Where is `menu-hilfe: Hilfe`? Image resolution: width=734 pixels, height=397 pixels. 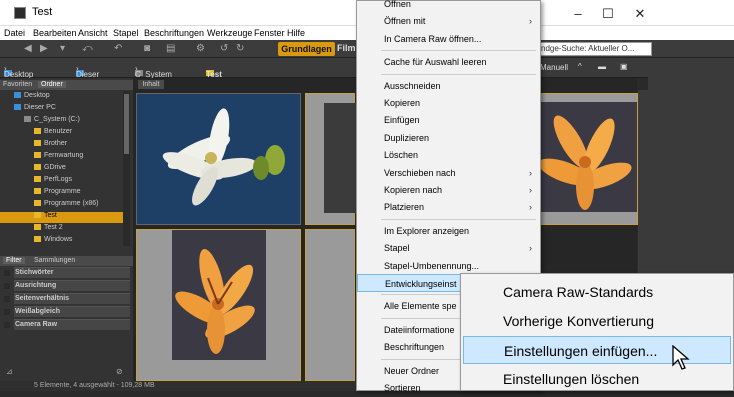 menu-hilfe: Hilfe is located at coordinates (296, 33).